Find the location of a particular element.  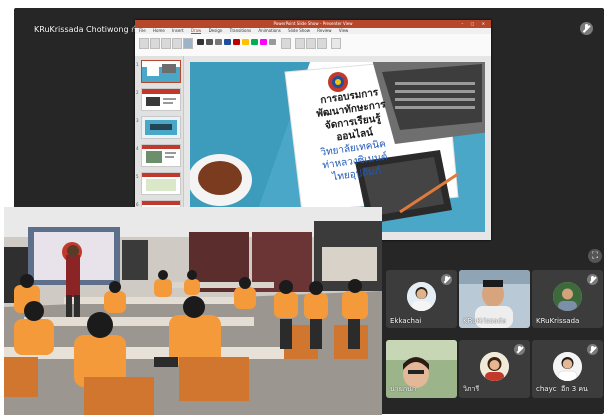

ribbon-select-icon is located at coordinates (144, 43).